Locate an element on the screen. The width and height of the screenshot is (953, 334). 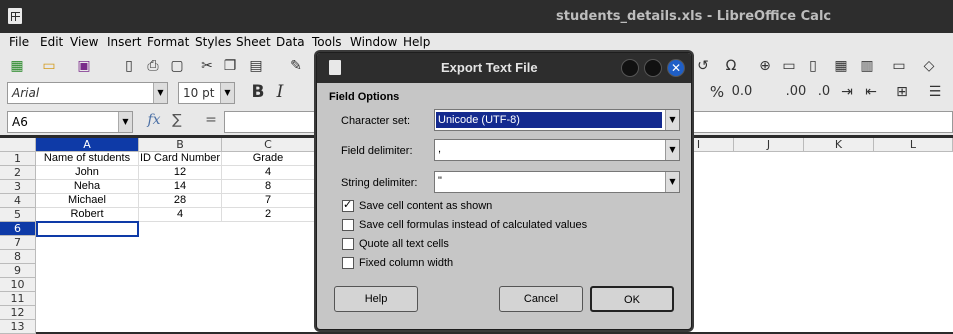
cell-b3: 14 is located at coordinates (180, 187).